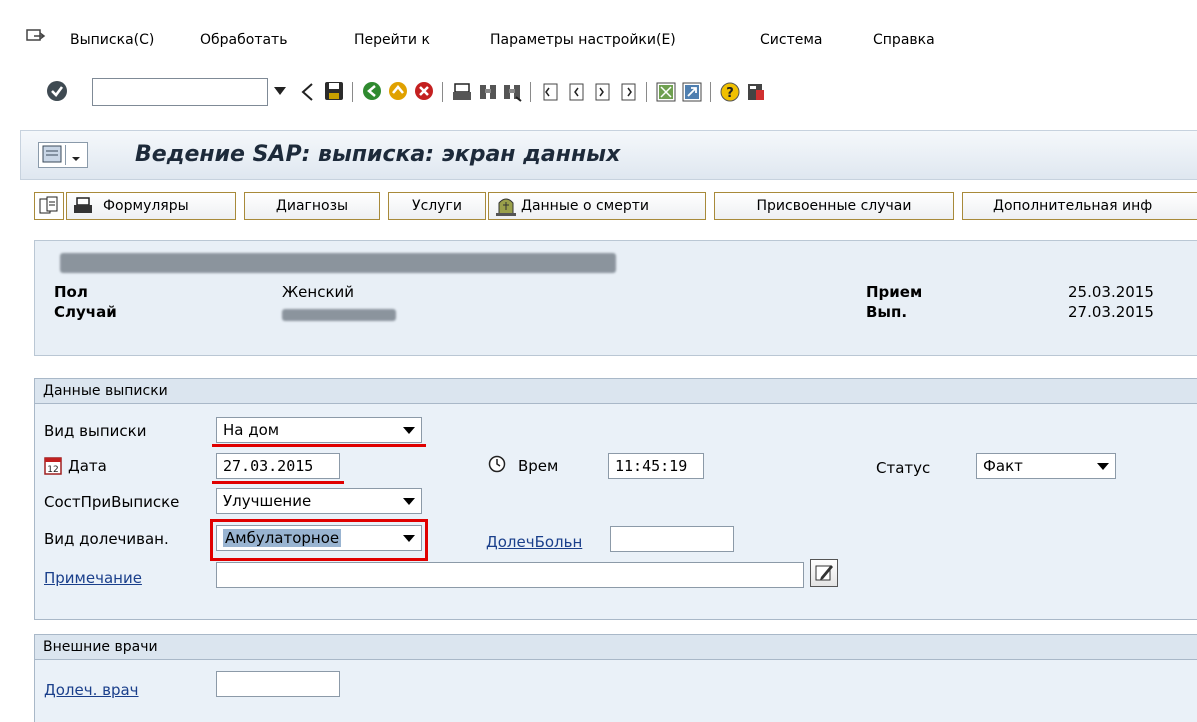 The width and height of the screenshot is (1197, 722). Describe the element at coordinates (538, 466) in the screenshot. I see `time-label: Врем` at that location.